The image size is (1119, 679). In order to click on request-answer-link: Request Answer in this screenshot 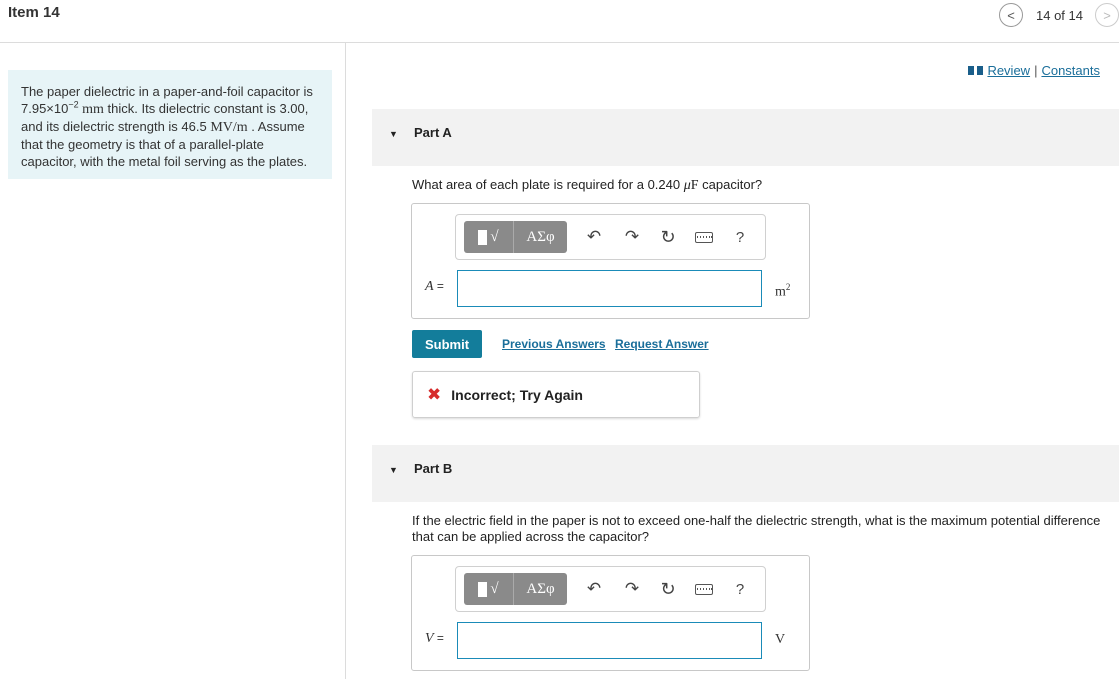, I will do `click(662, 344)`.